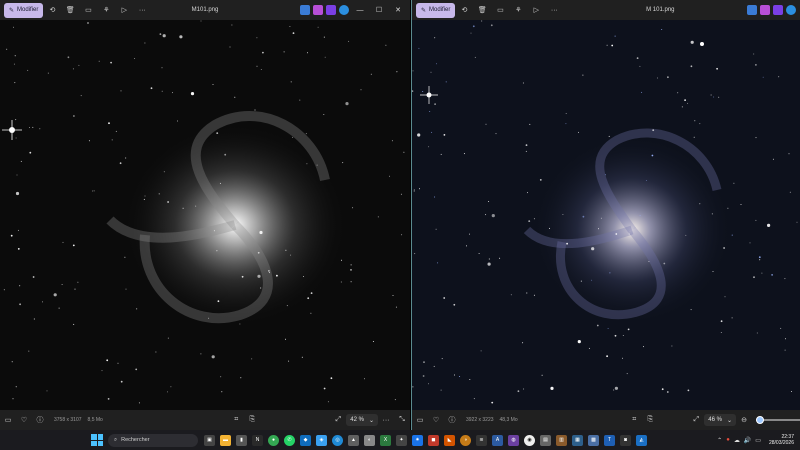 The image size is (800, 450). What do you see at coordinates (385, 440) in the screenshot?
I see `excel-icon: X` at bounding box center [385, 440].